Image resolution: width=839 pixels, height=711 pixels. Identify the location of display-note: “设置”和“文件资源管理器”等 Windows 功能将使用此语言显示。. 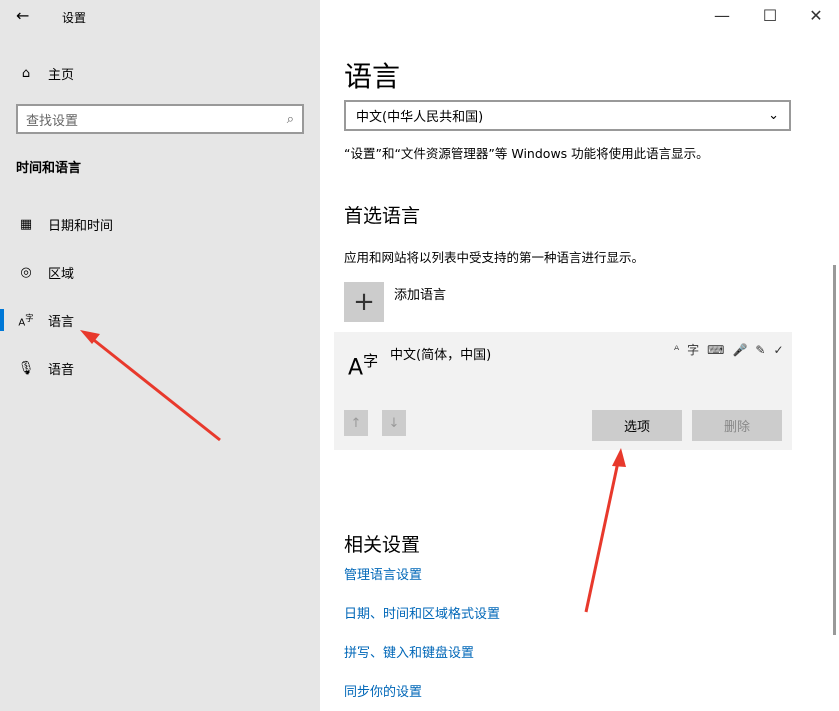
(526, 153).